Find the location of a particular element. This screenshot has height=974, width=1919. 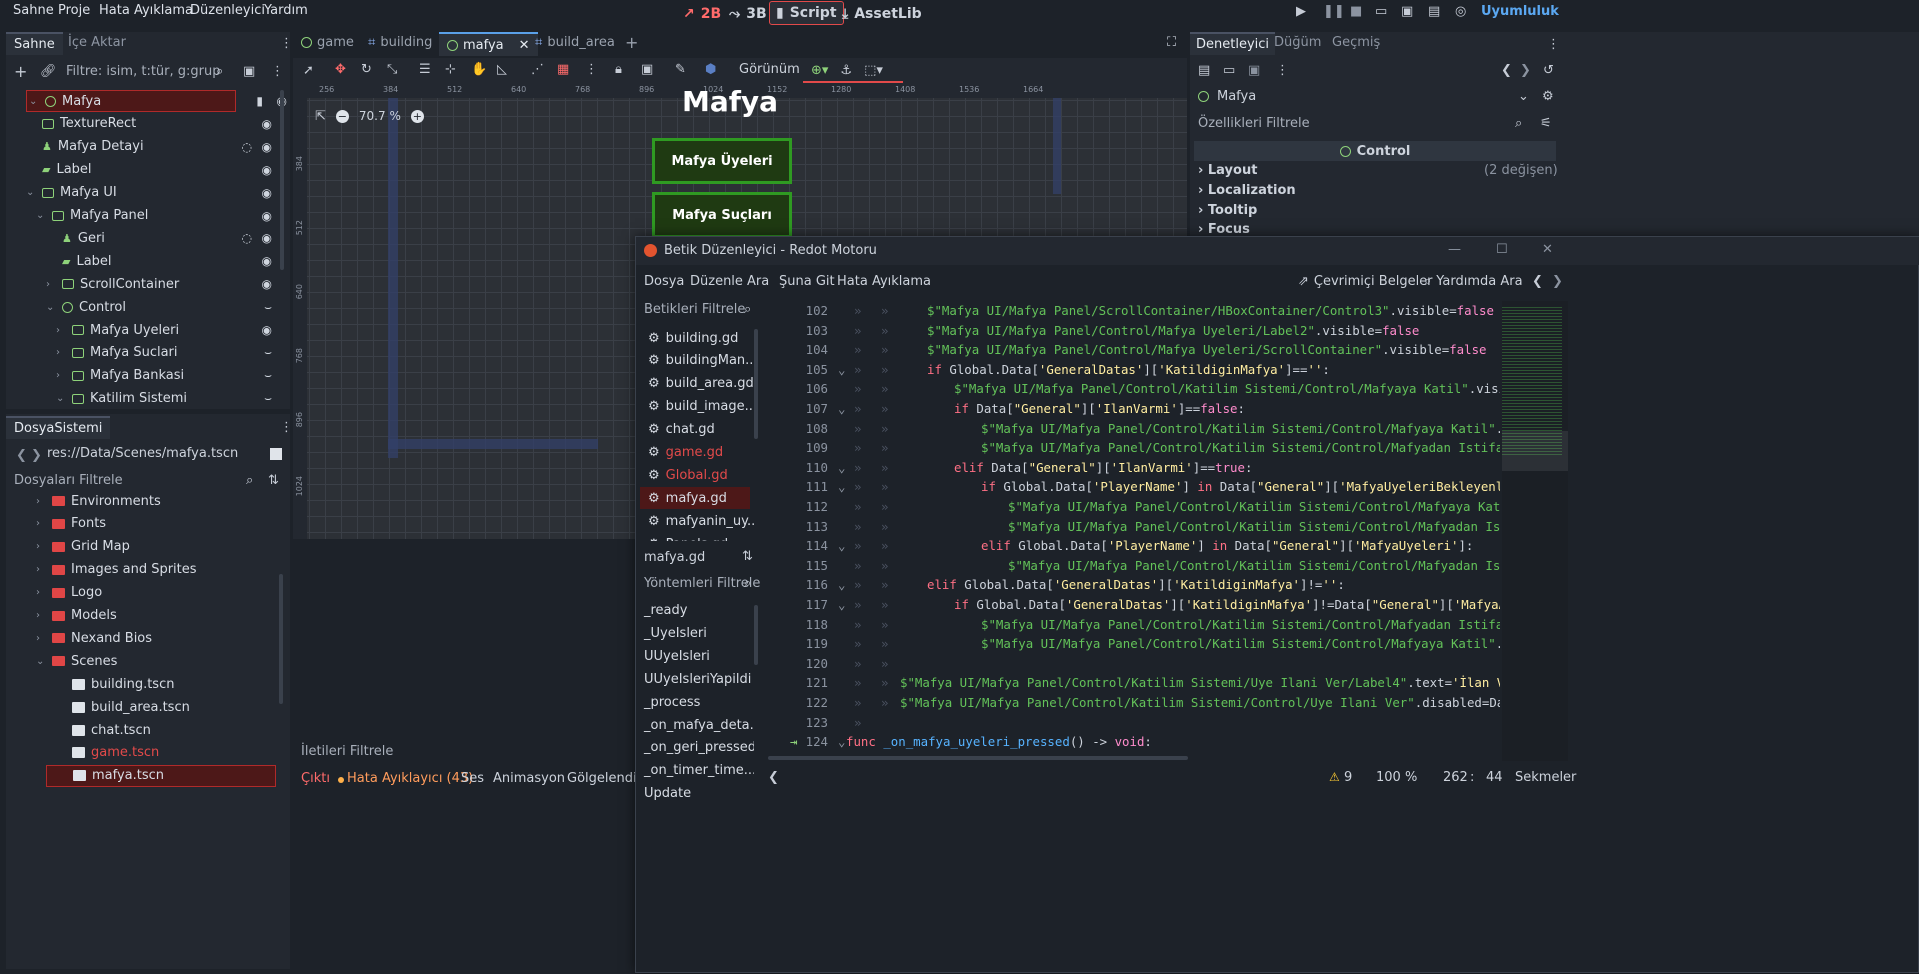

maximize-icon: ☐ is located at coordinates (1502, 249).